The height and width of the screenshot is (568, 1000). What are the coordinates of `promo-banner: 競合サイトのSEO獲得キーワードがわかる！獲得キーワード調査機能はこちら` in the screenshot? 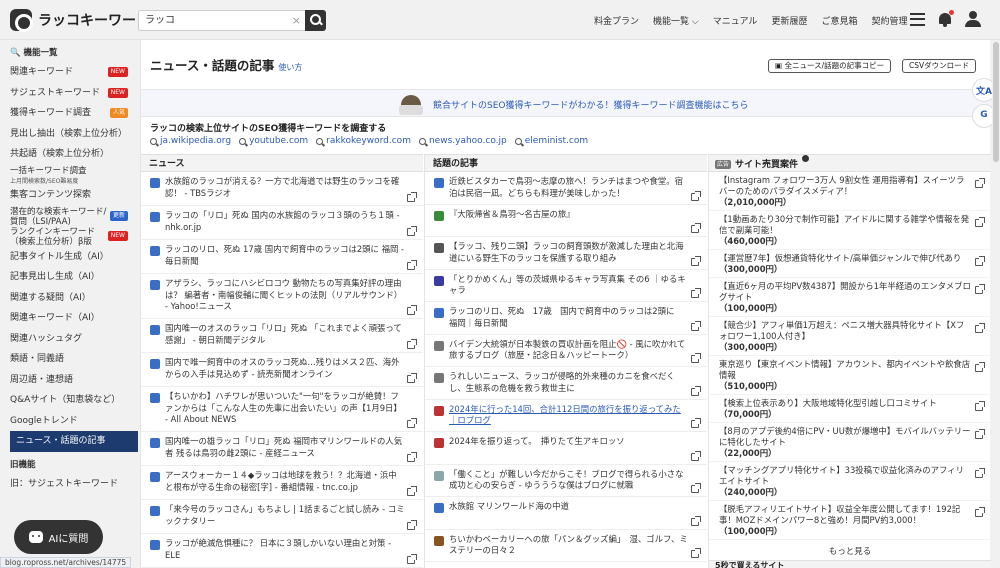 It's located at (566, 103).